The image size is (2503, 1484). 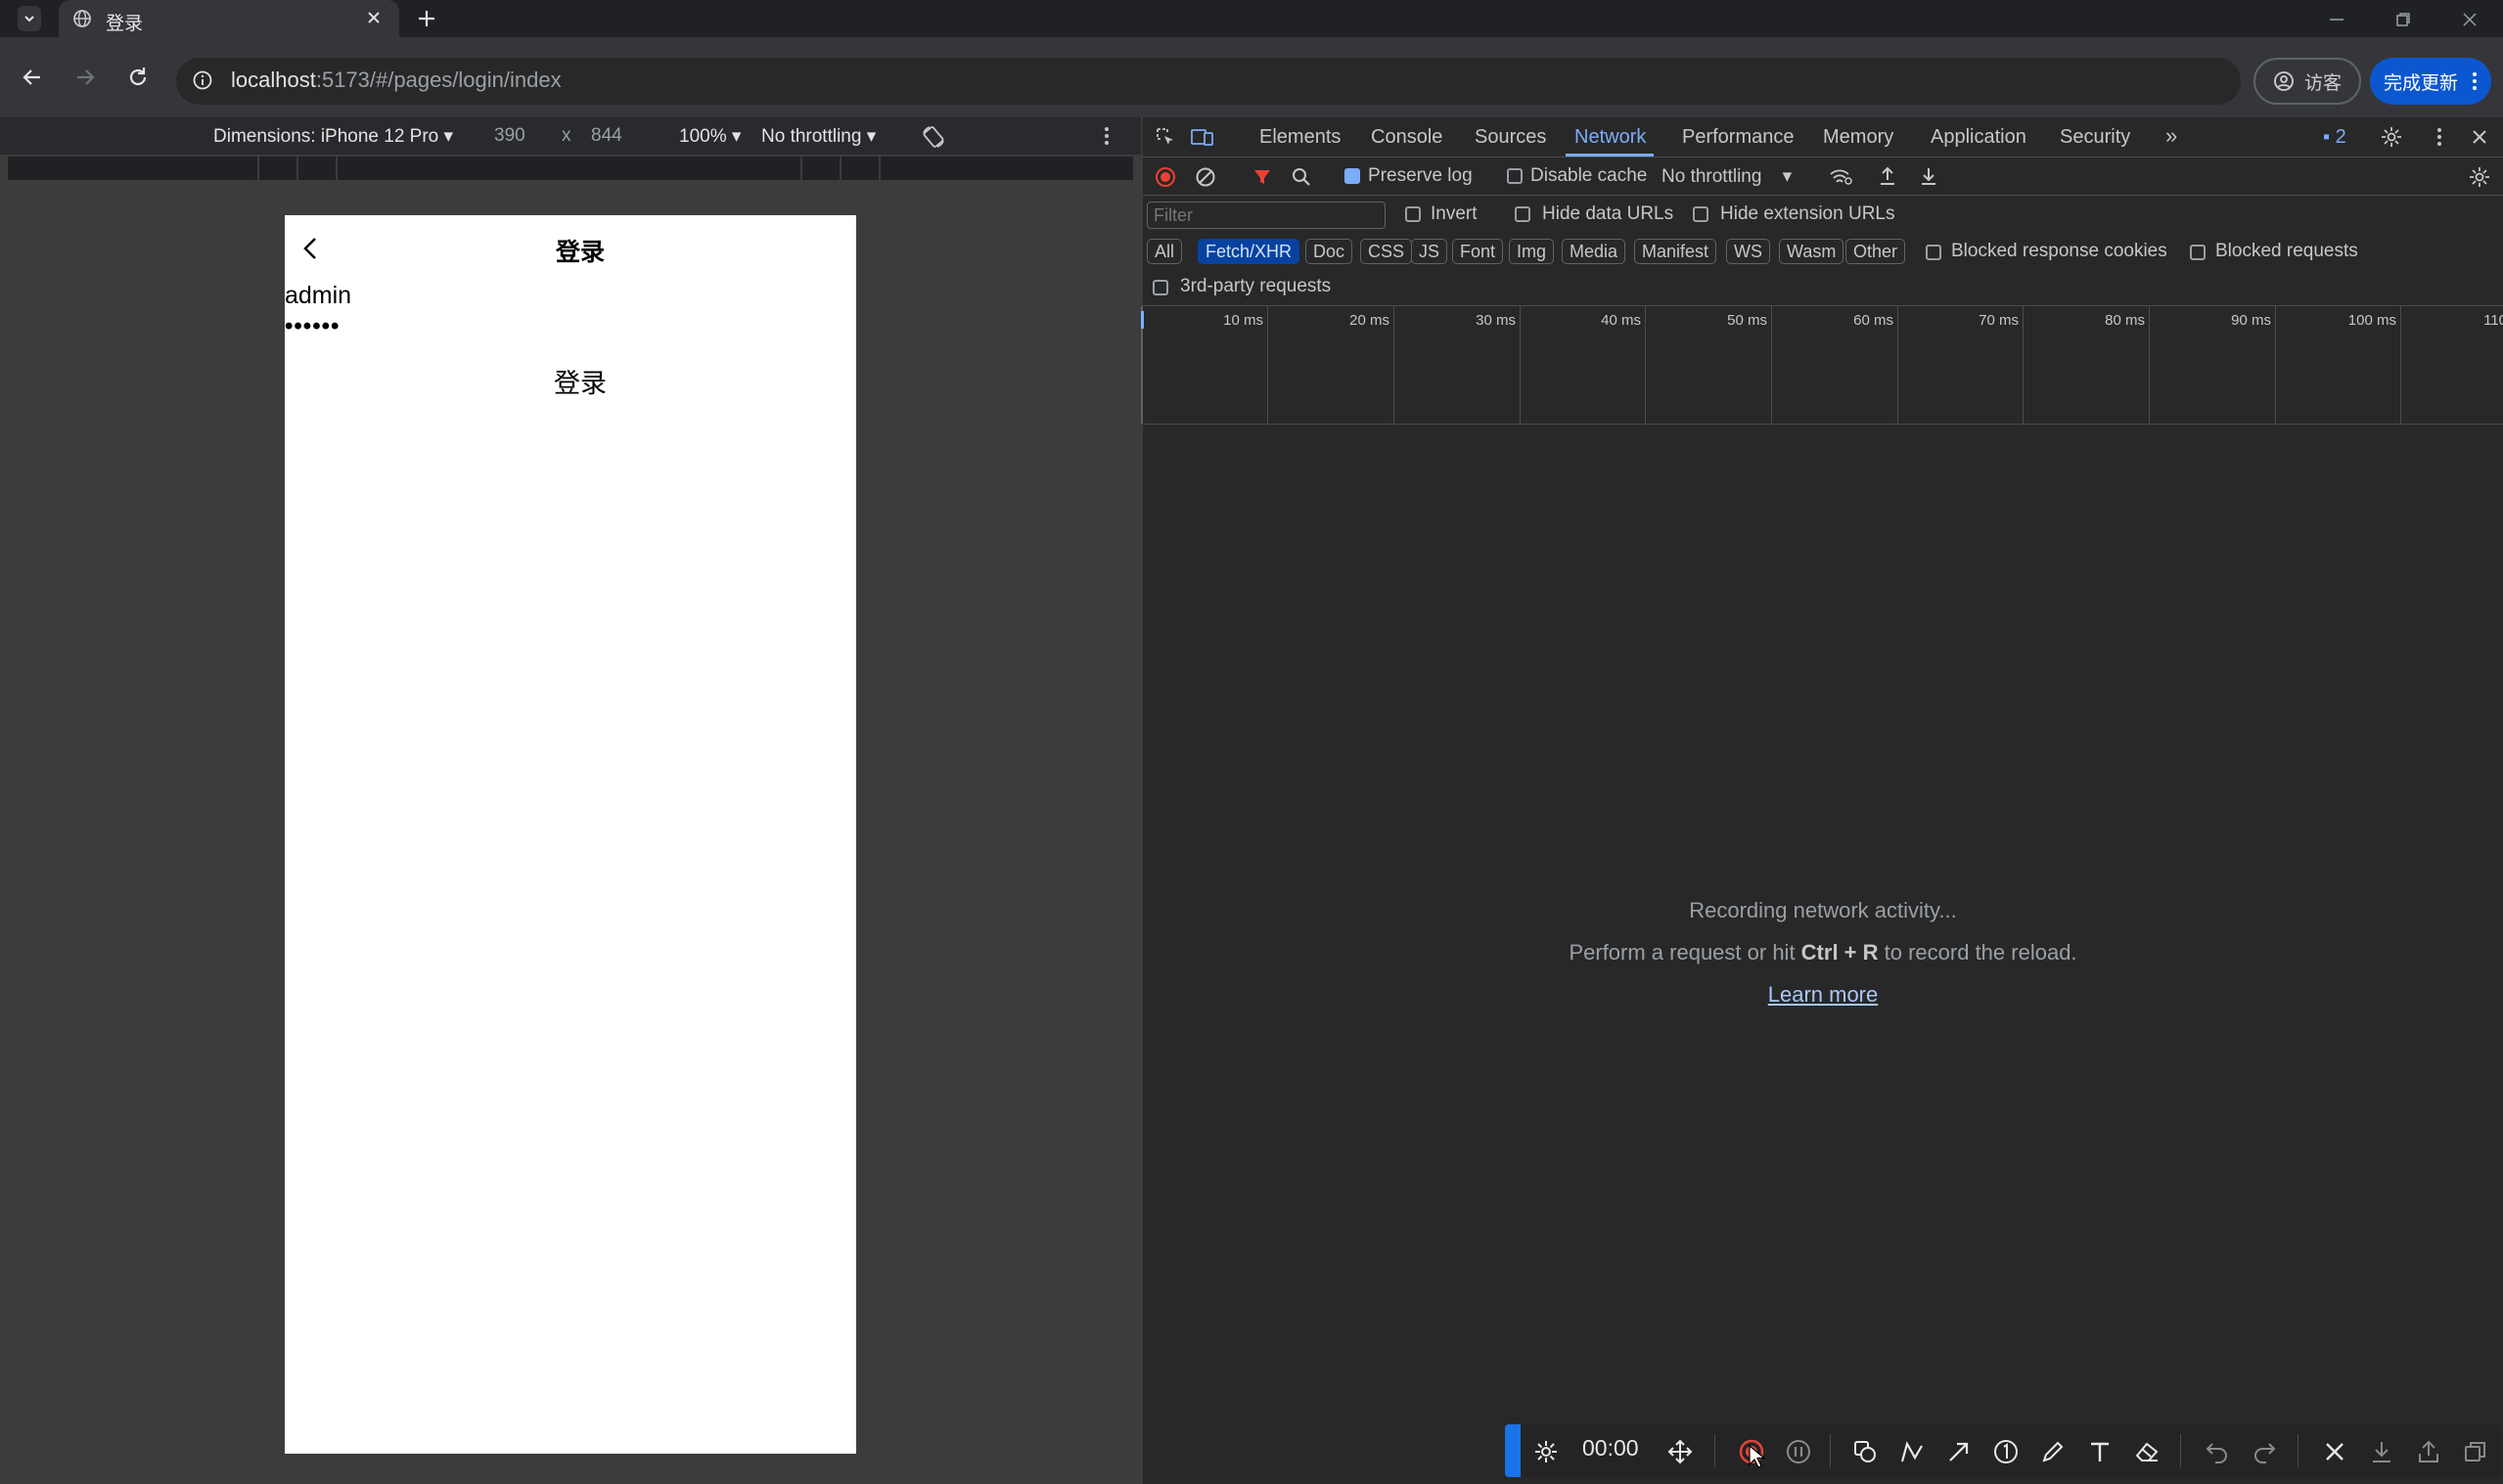 What do you see at coordinates (138, 77) in the screenshot?
I see `reload-icon` at bounding box center [138, 77].